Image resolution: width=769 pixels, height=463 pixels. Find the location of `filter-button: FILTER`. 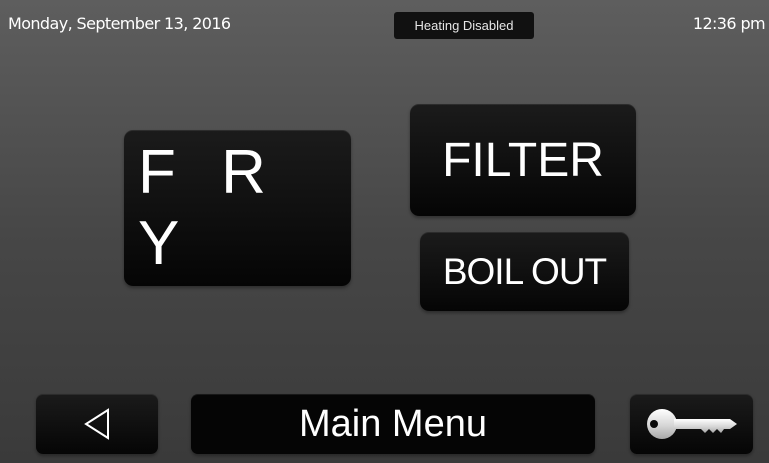

filter-button: FILTER is located at coordinates (523, 160).